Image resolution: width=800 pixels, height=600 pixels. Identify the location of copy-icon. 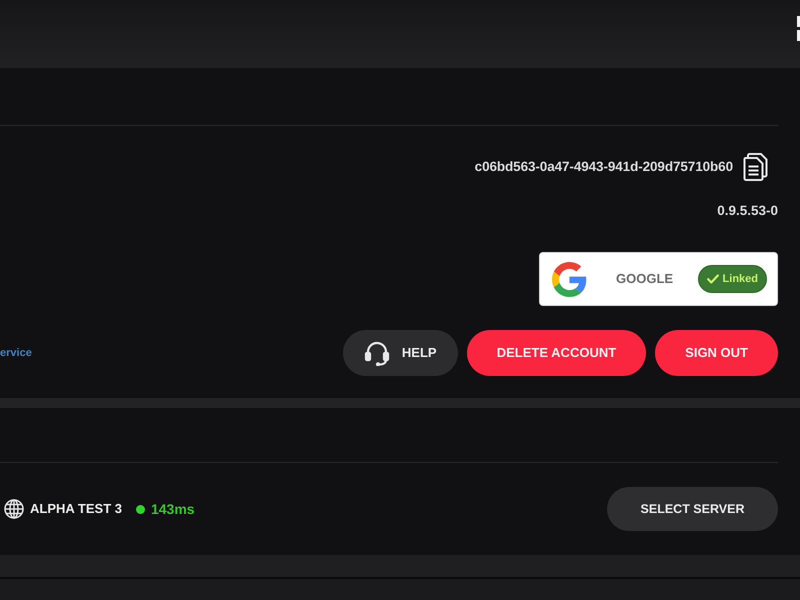
(755, 167).